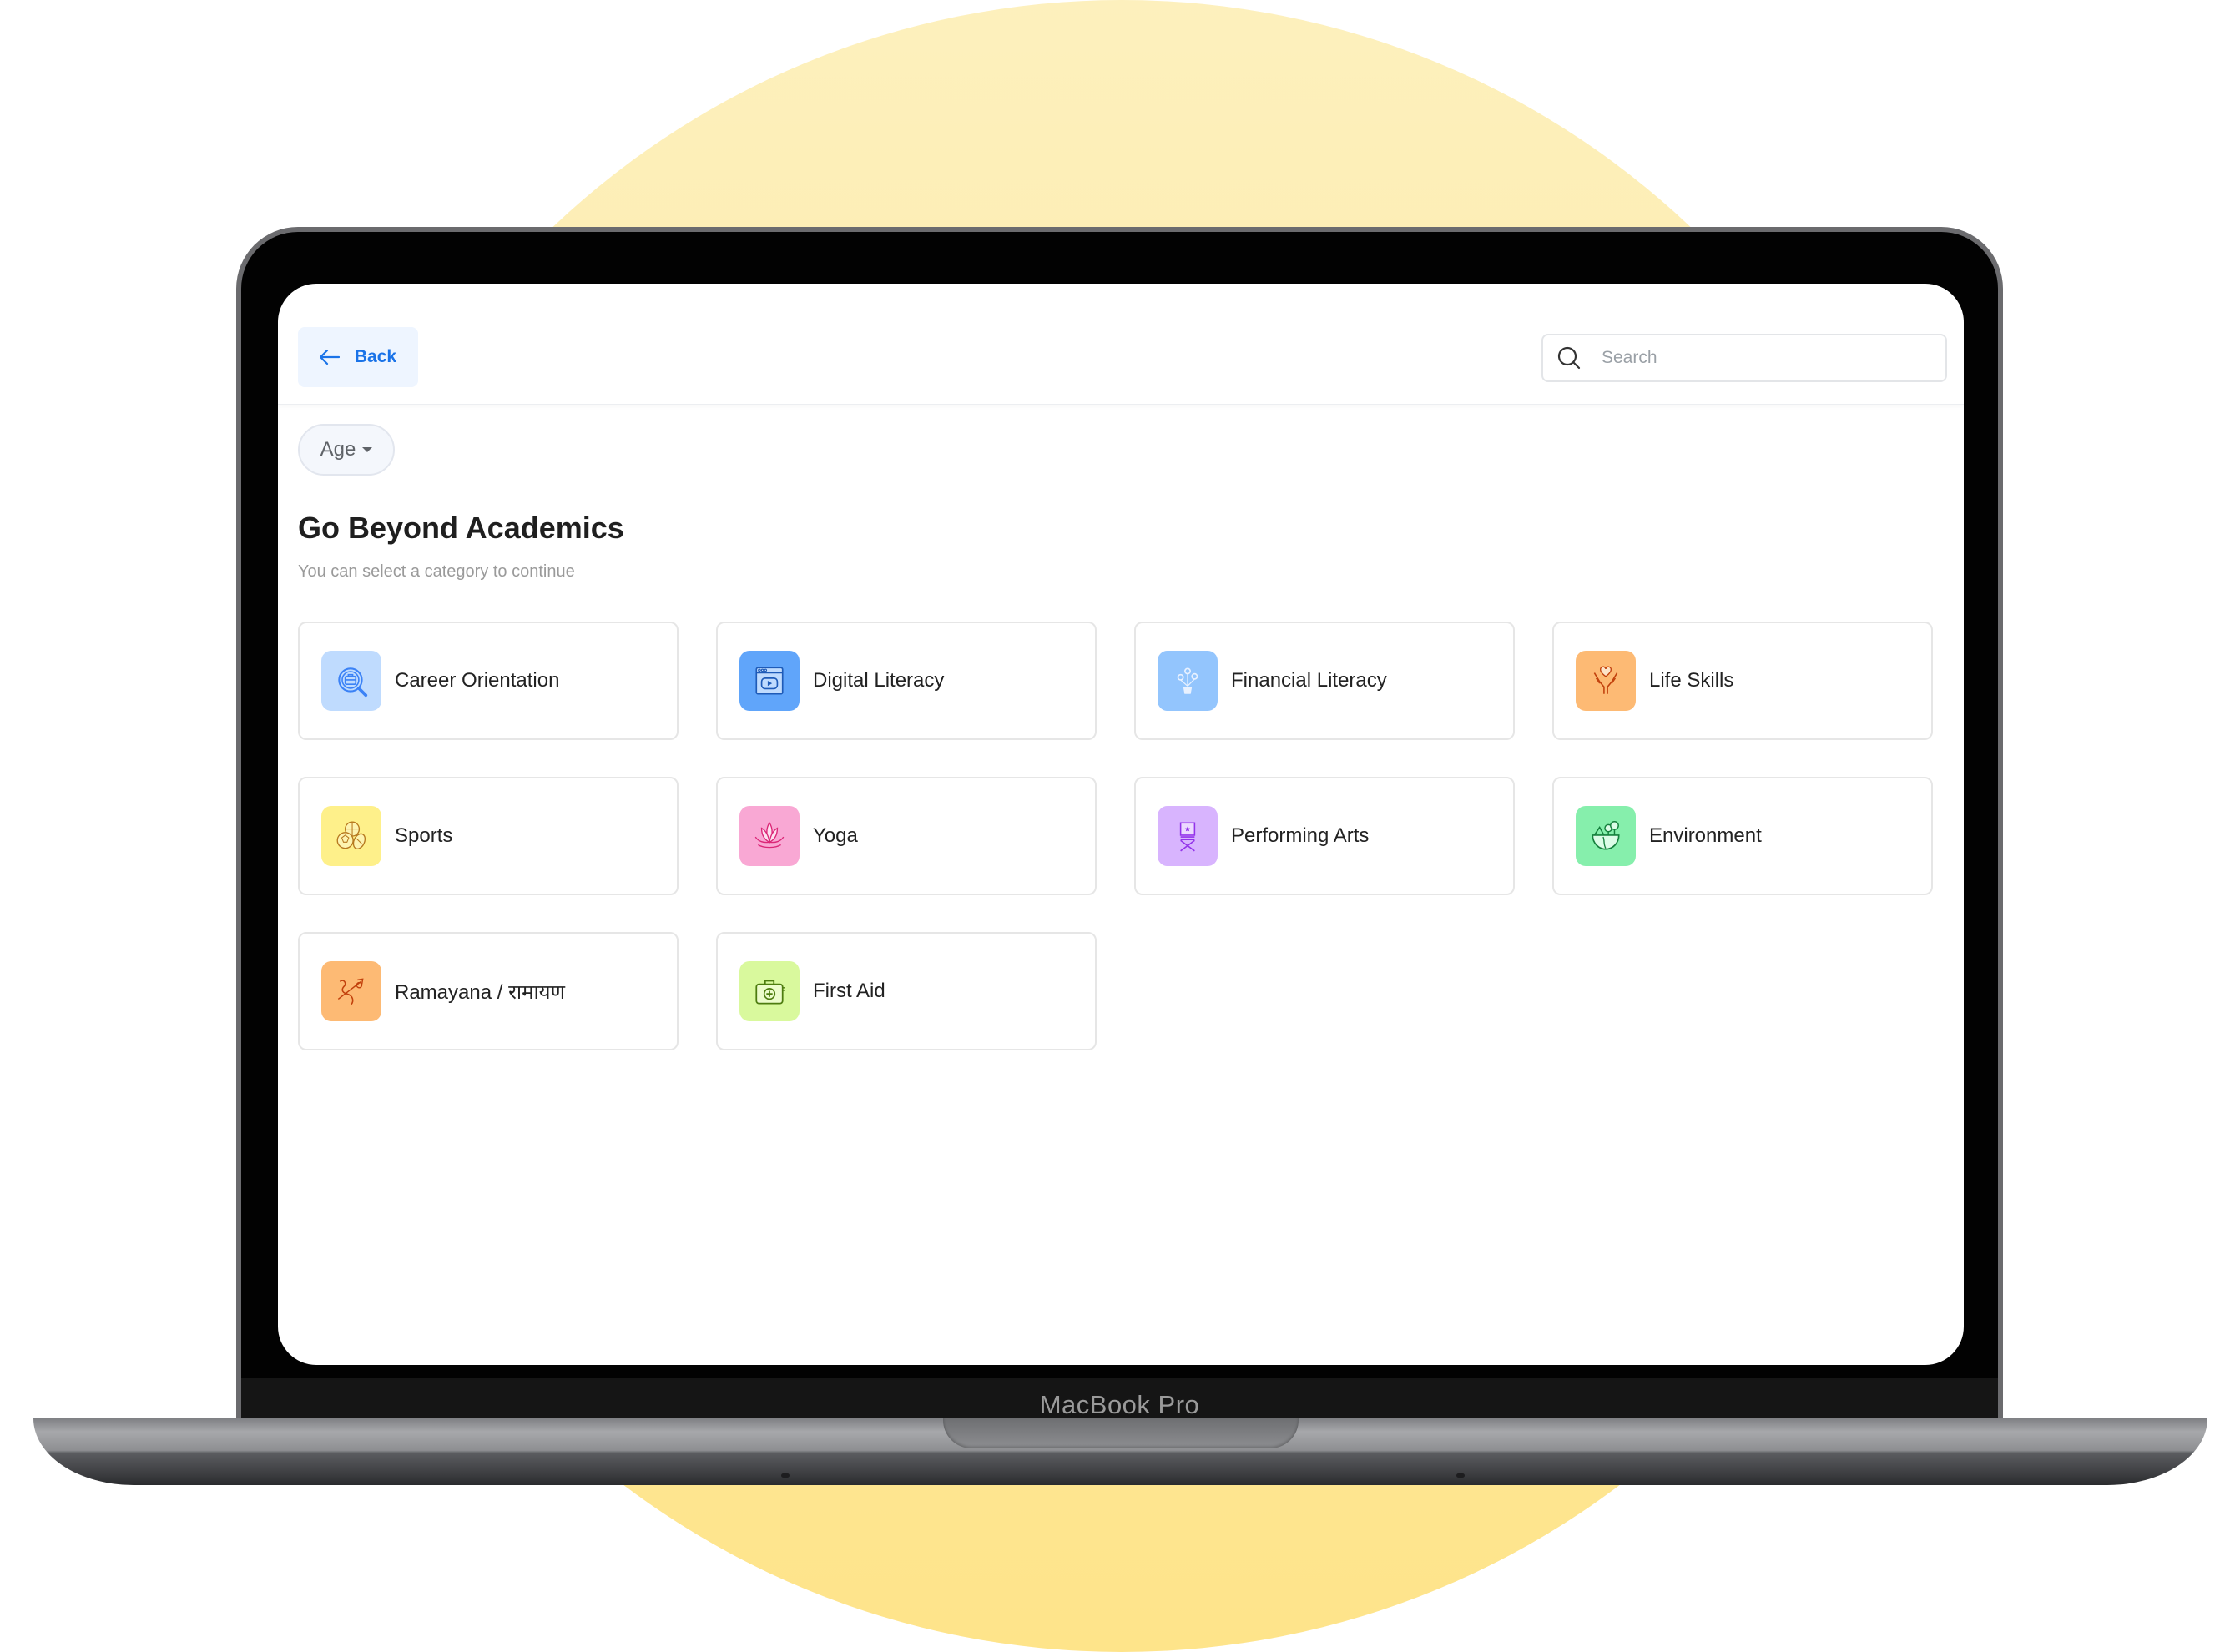 The height and width of the screenshot is (1652, 2235). I want to click on director-chair-icon, so click(1187, 837).